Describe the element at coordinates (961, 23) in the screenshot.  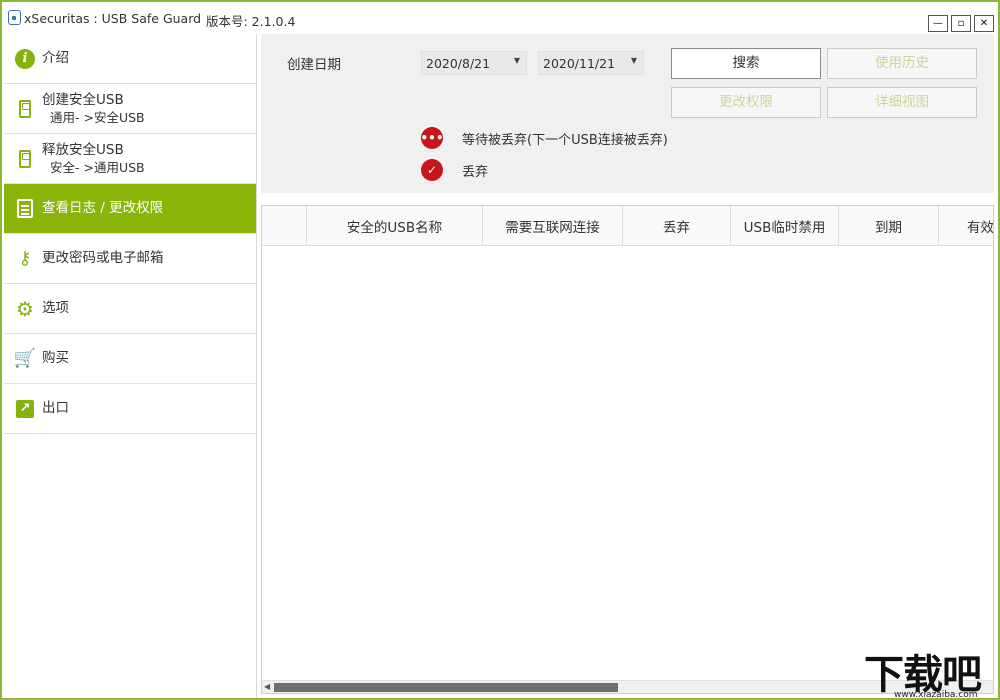
I see `maximize-button: ▫` at that location.